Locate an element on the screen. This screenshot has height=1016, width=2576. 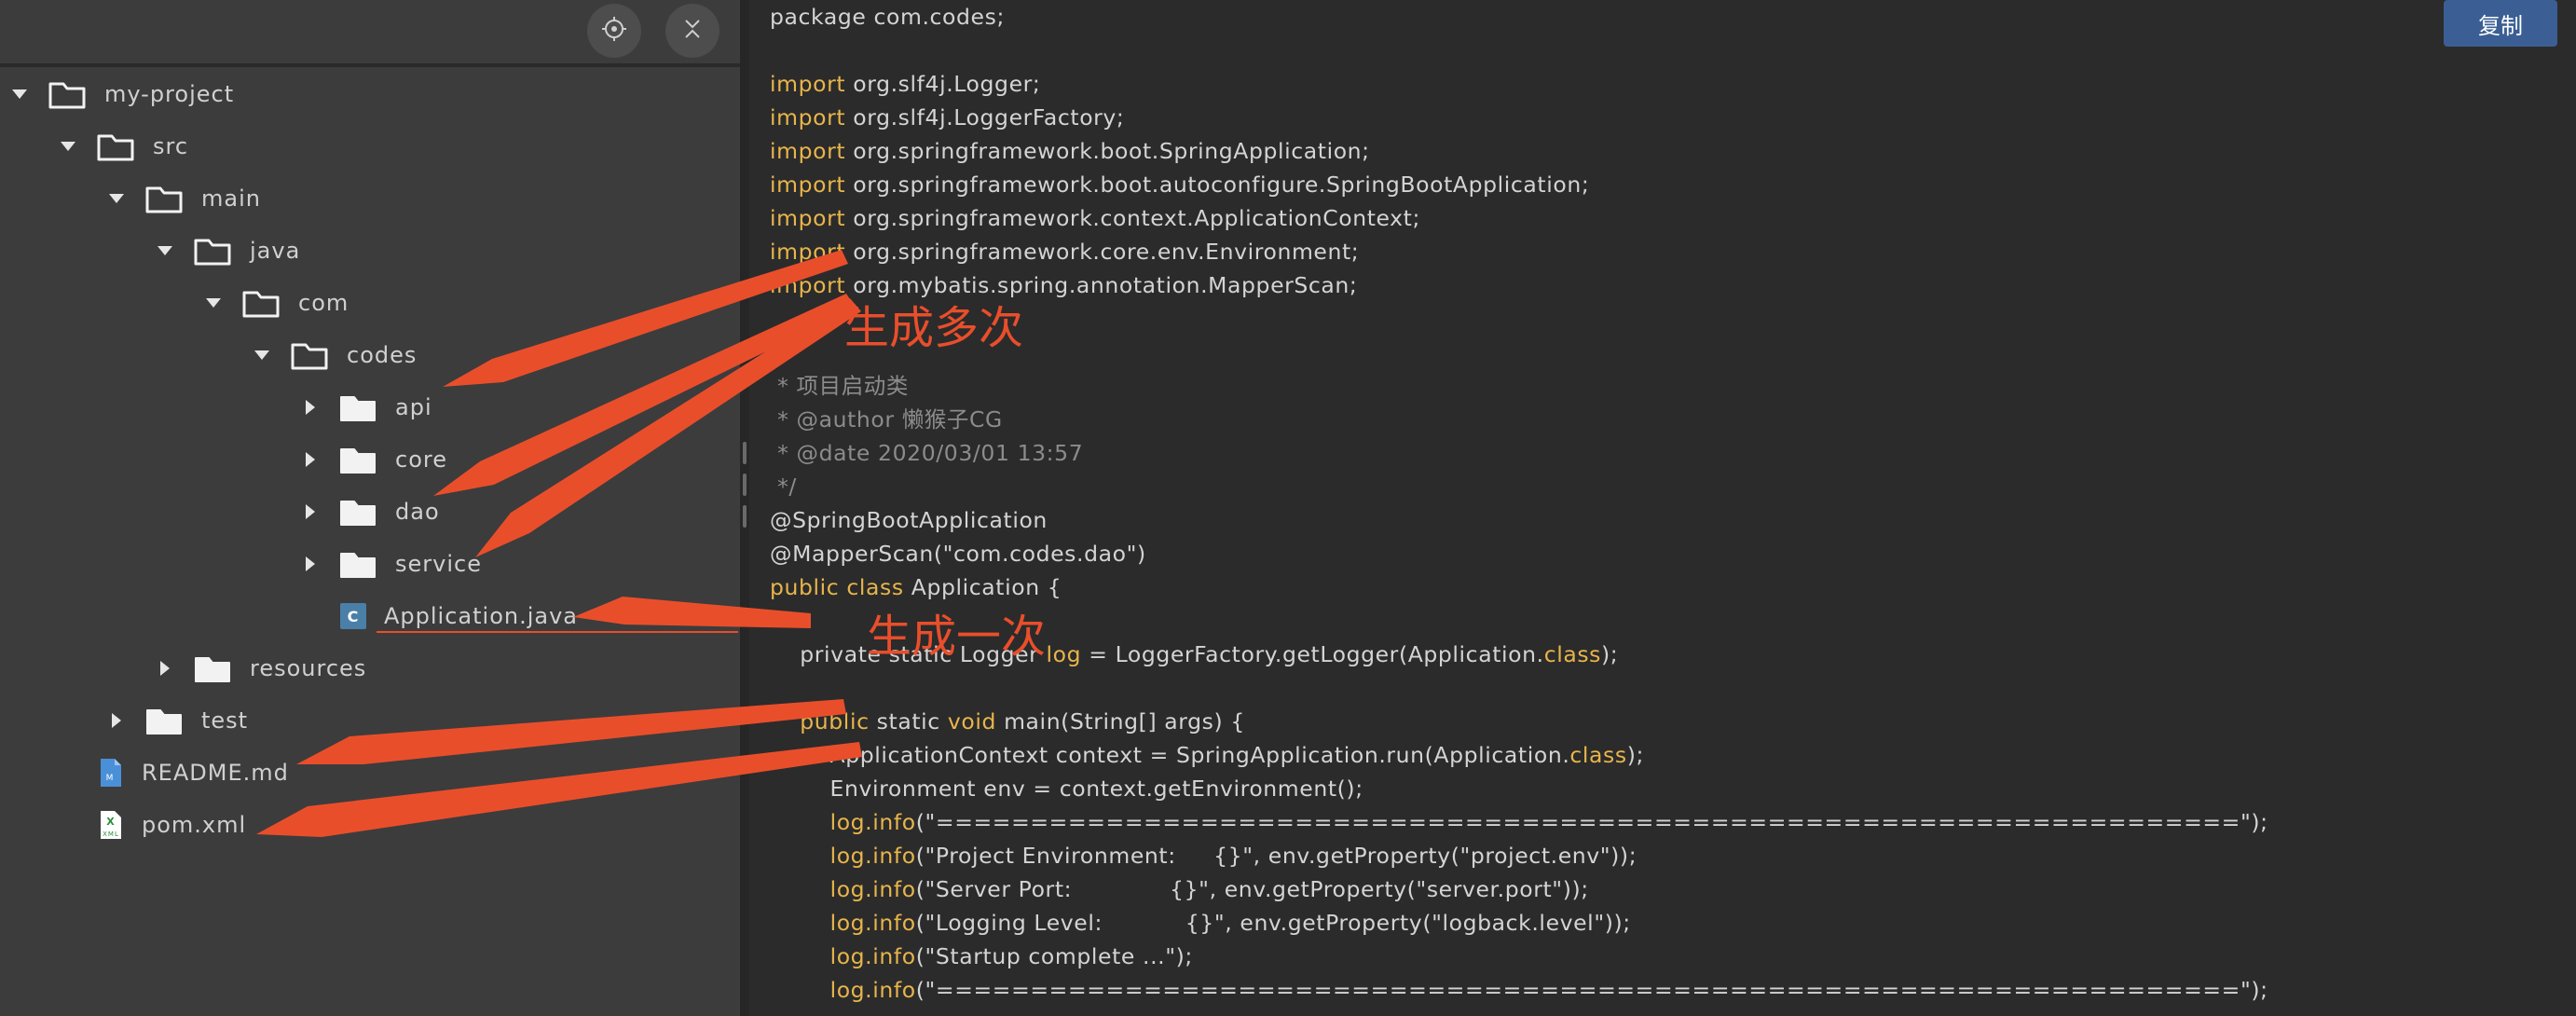
collapse-all-button is located at coordinates (692, 31).